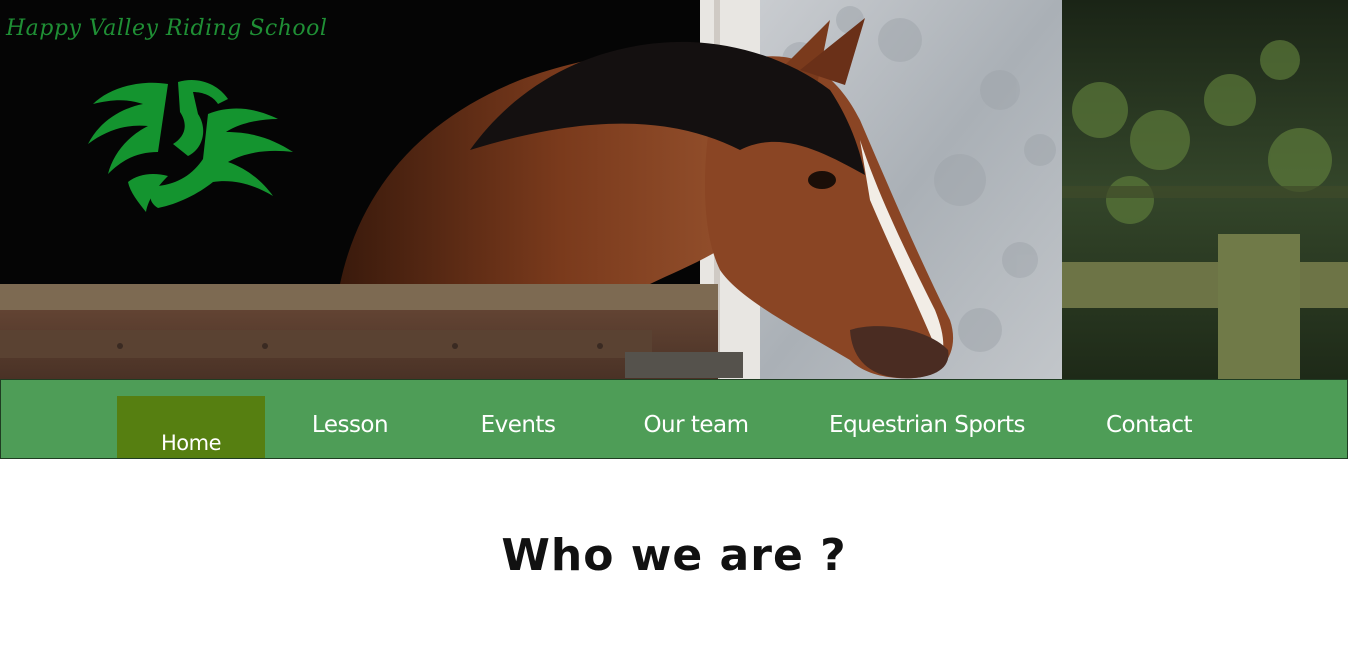 Image resolution: width=1348 pixels, height=653 pixels. What do you see at coordinates (927, 419) in the screenshot?
I see `nav-item-equestrian-sports: Equestrian Sports` at bounding box center [927, 419].